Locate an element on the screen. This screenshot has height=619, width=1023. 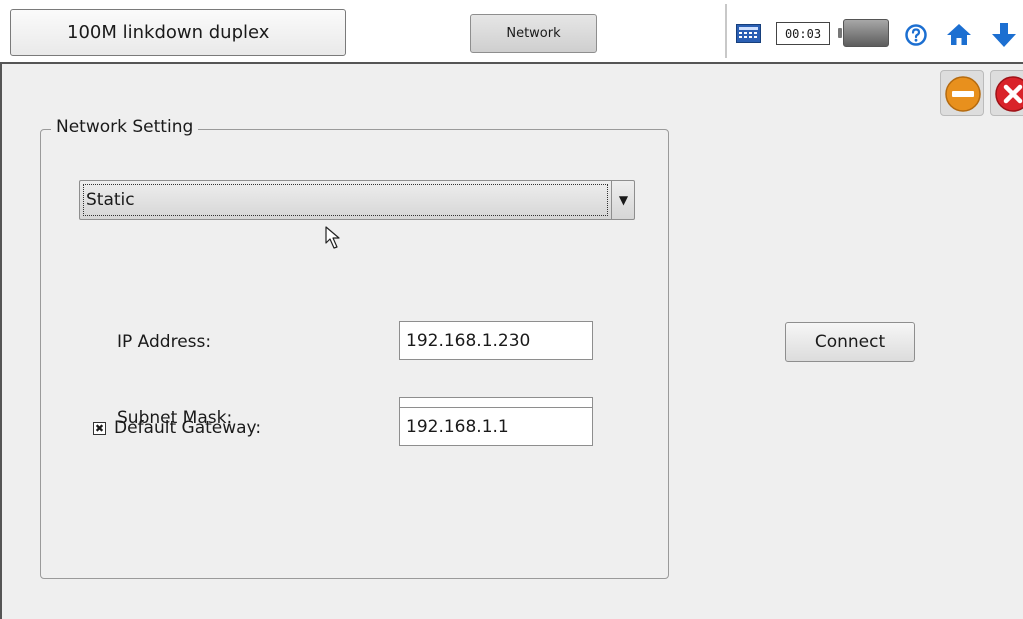
minimize-icon is located at coordinates (963, 94).